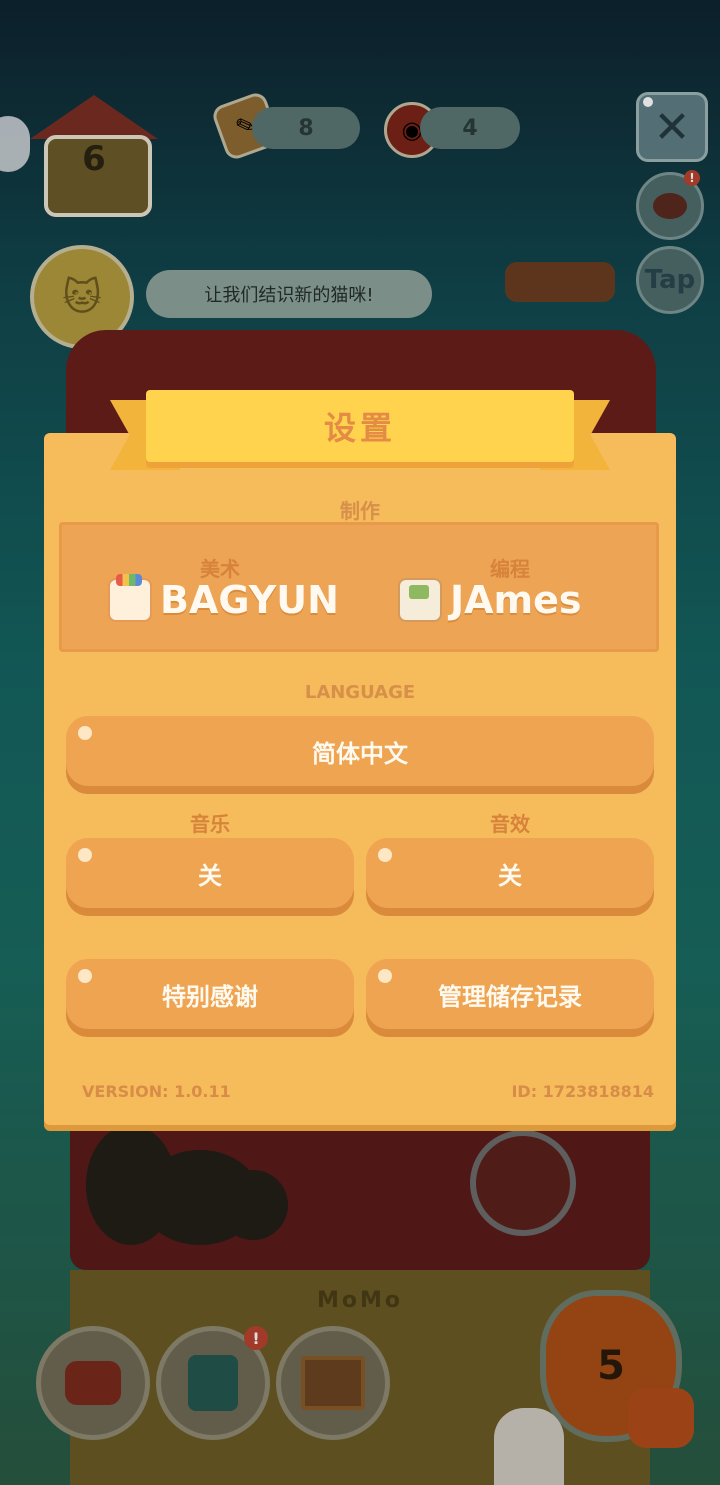  I want to click on pencil-count: 8, so click(306, 128).